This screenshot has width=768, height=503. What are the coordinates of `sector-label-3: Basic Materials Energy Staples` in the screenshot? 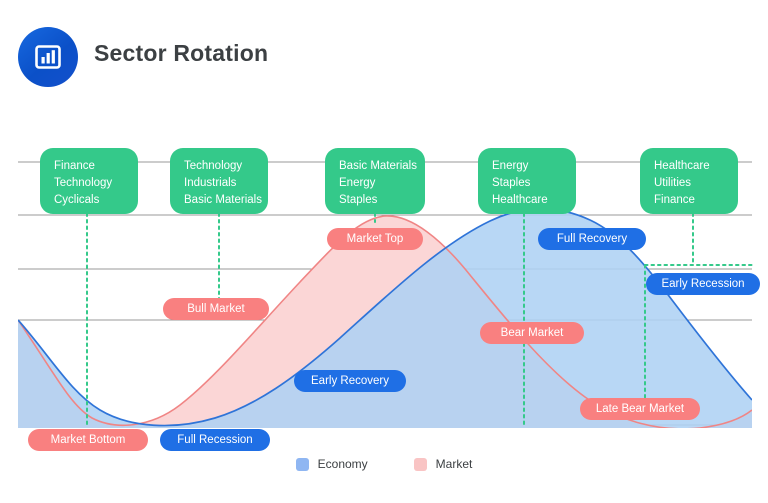 It's located at (375, 181).